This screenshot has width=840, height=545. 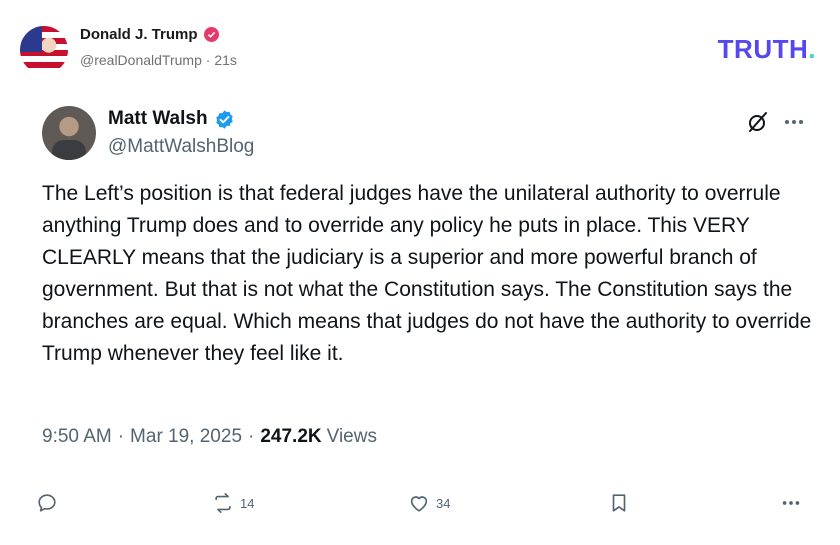 I want to click on author-meta: @realDonaldTrump · 21s, so click(x=158, y=60).